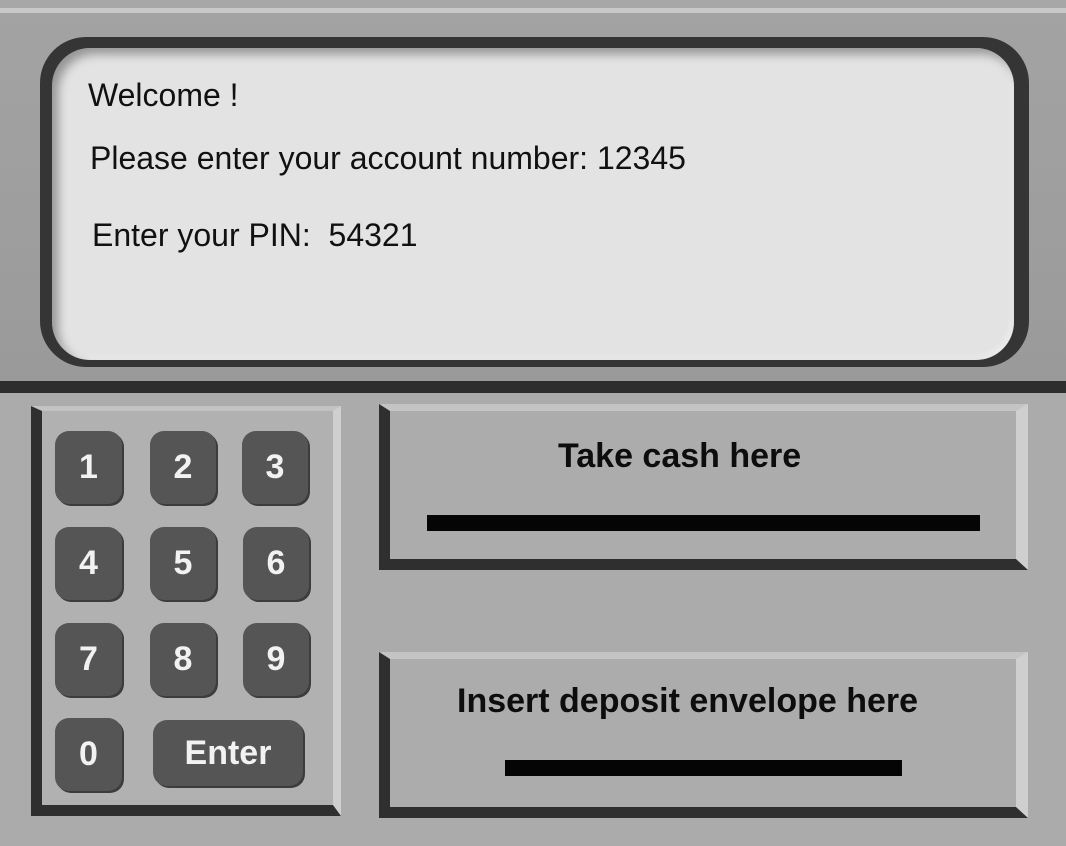 The image size is (1066, 846). Describe the element at coordinates (88, 754) in the screenshot. I see `key-0: 0` at that location.